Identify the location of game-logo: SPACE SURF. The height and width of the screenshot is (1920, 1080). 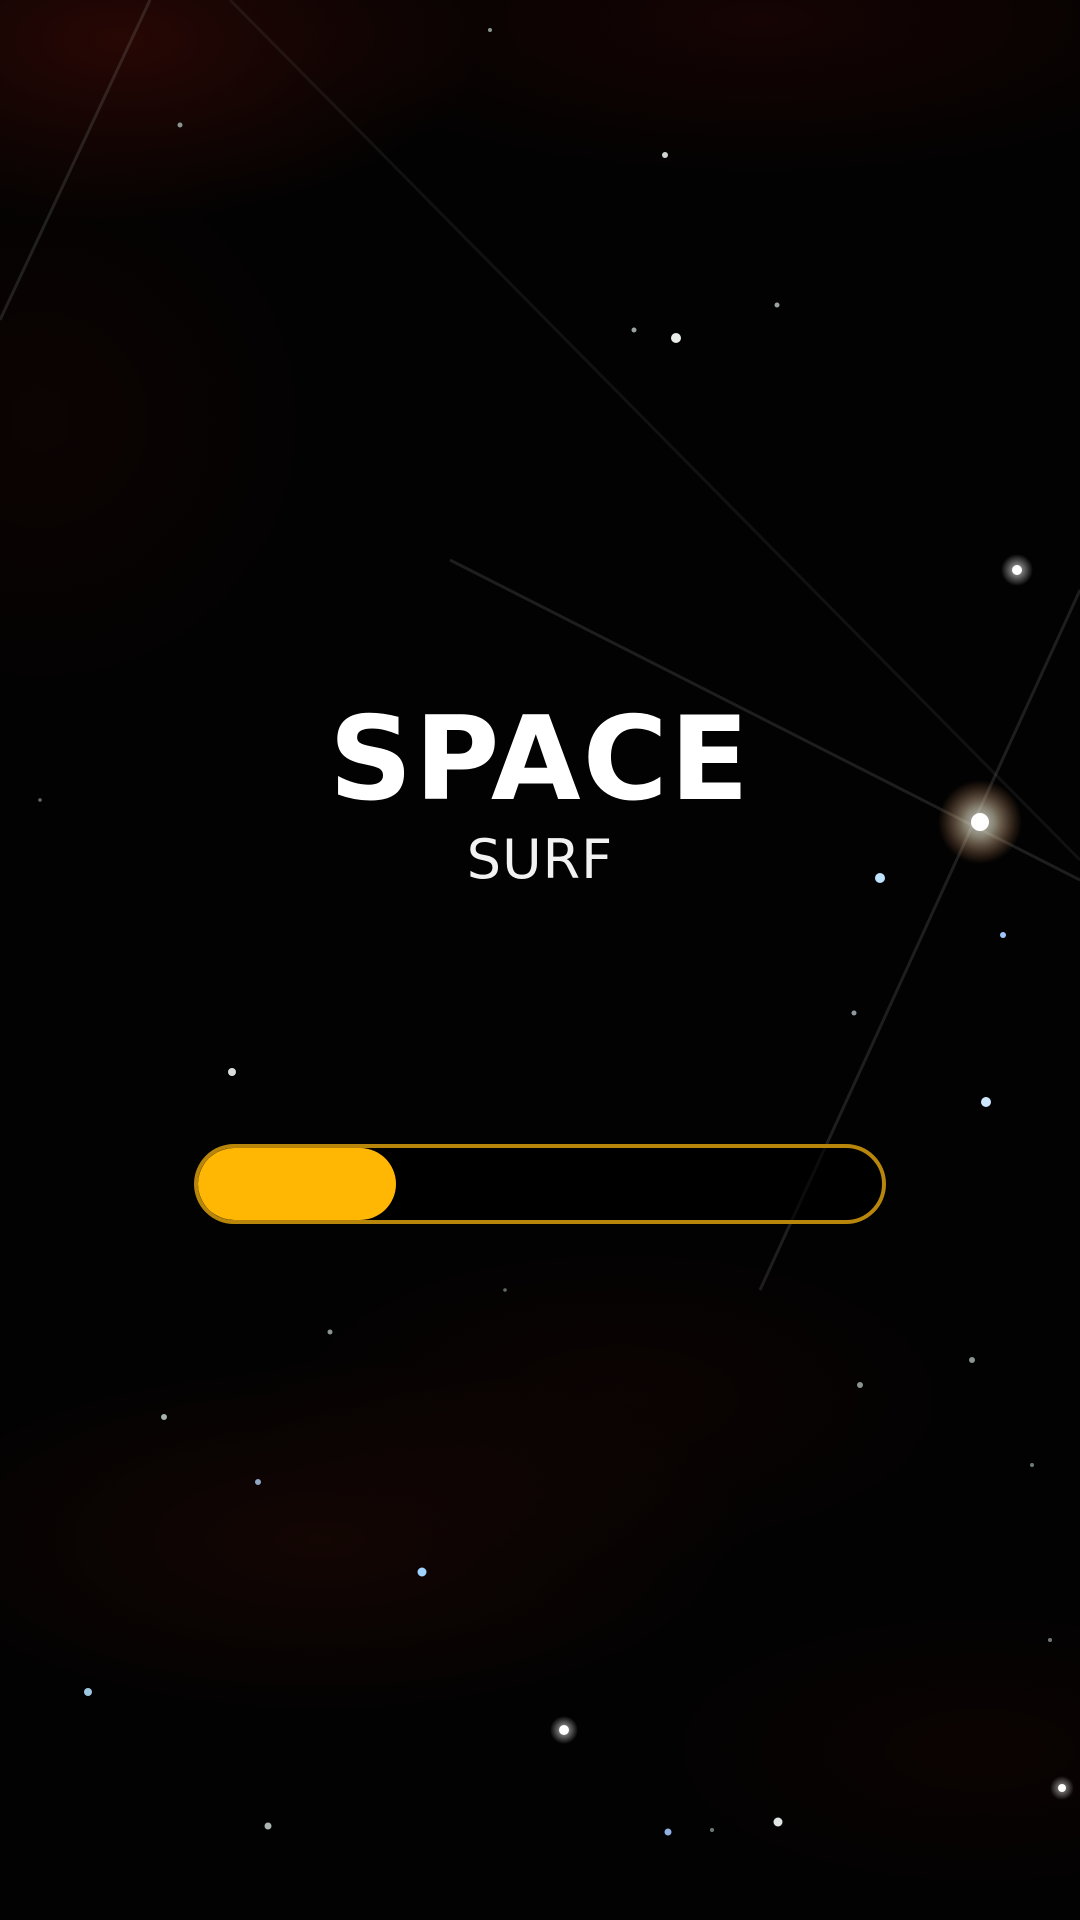
(540, 796).